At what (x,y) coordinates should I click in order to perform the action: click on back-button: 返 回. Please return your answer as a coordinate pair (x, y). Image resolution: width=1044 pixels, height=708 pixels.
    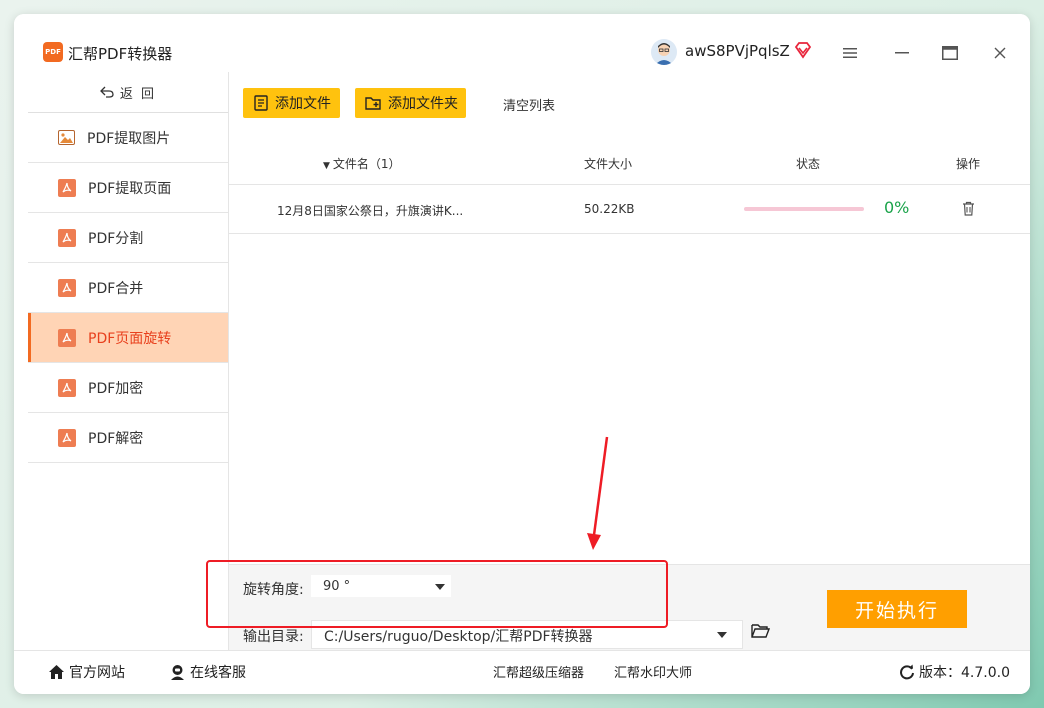
    Looking at the image, I should click on (128, 92).